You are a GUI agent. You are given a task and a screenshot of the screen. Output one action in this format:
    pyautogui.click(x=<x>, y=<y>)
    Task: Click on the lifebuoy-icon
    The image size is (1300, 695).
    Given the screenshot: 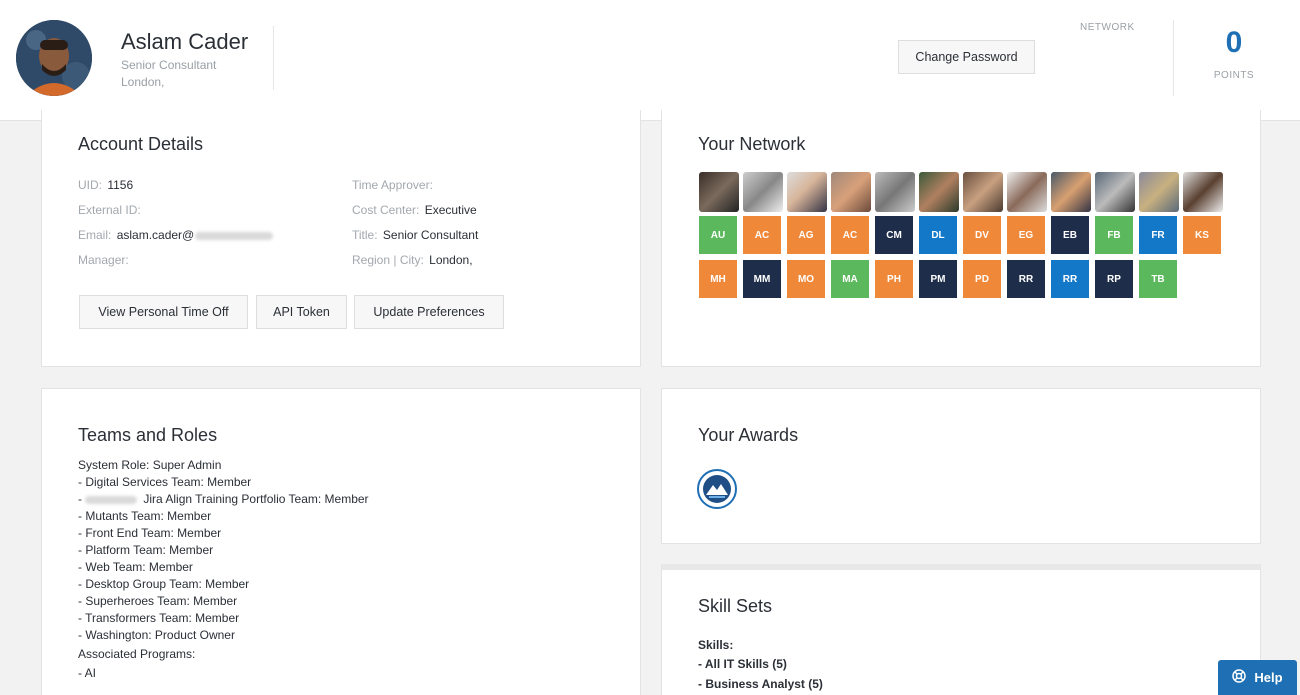 What is the action you would take?
    pyautogui.click(x=1239, y=677)
    